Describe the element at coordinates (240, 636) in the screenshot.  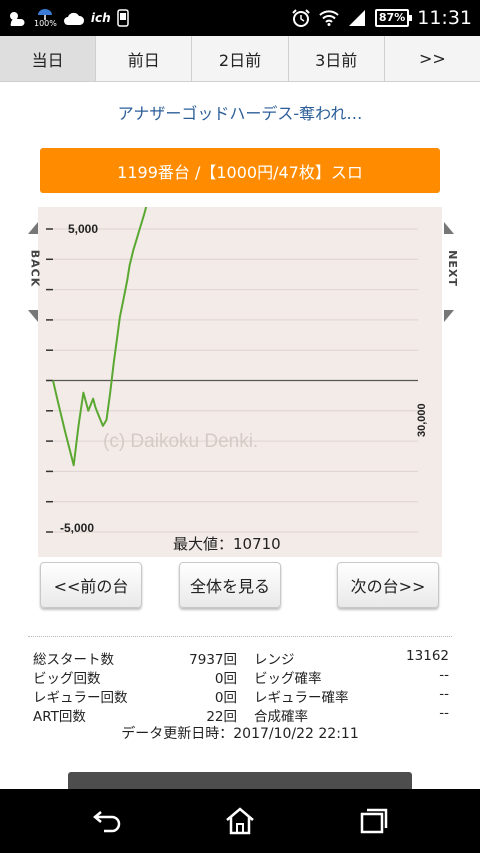
I see `divider` at that location.